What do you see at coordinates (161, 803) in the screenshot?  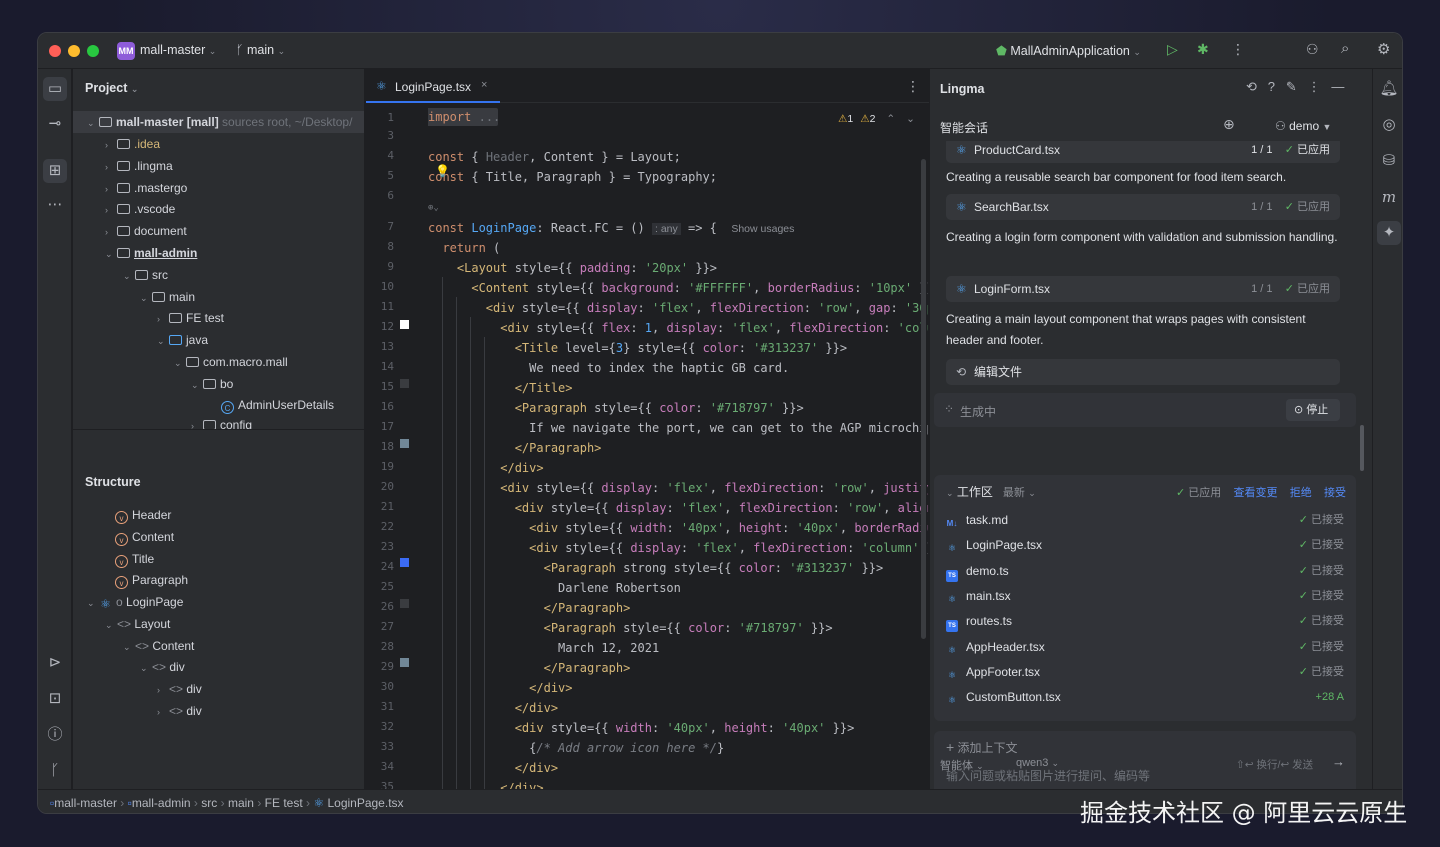 I see `breadcrumb-item: mall-admin` at bounding box center [161, 803].